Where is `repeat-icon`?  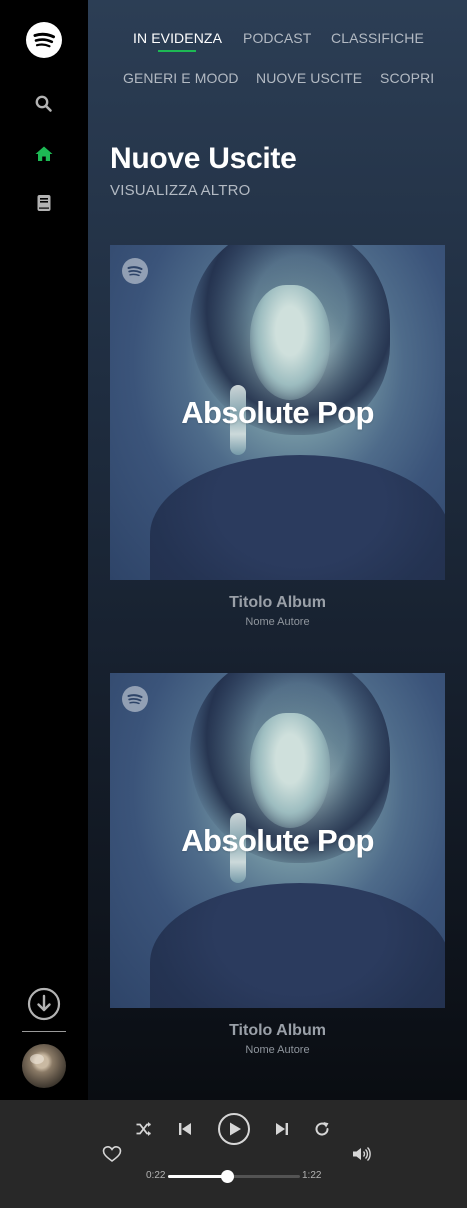
repeat-icon is located at coordinates (322, 1131).